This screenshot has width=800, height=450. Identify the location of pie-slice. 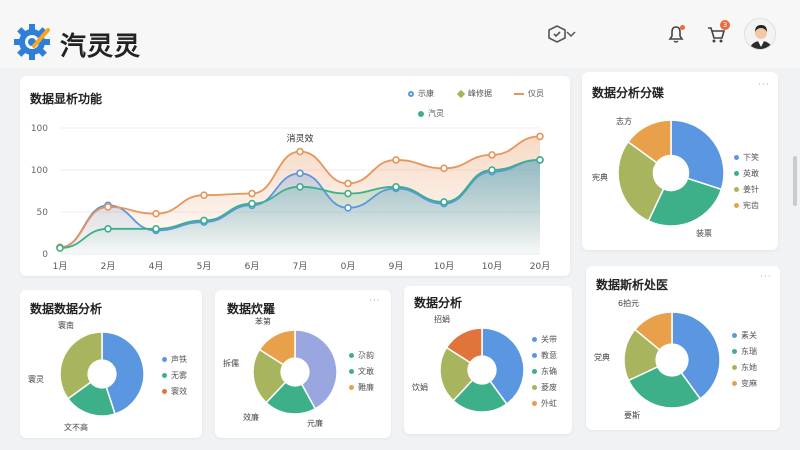
(697, 155).